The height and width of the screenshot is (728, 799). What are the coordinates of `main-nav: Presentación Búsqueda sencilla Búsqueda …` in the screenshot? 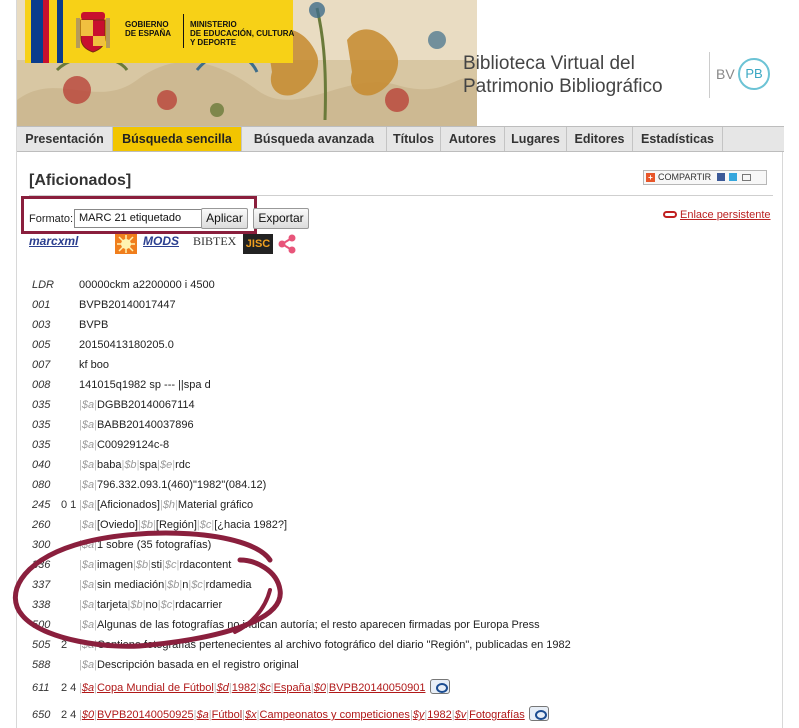 It's located at (400, 139).